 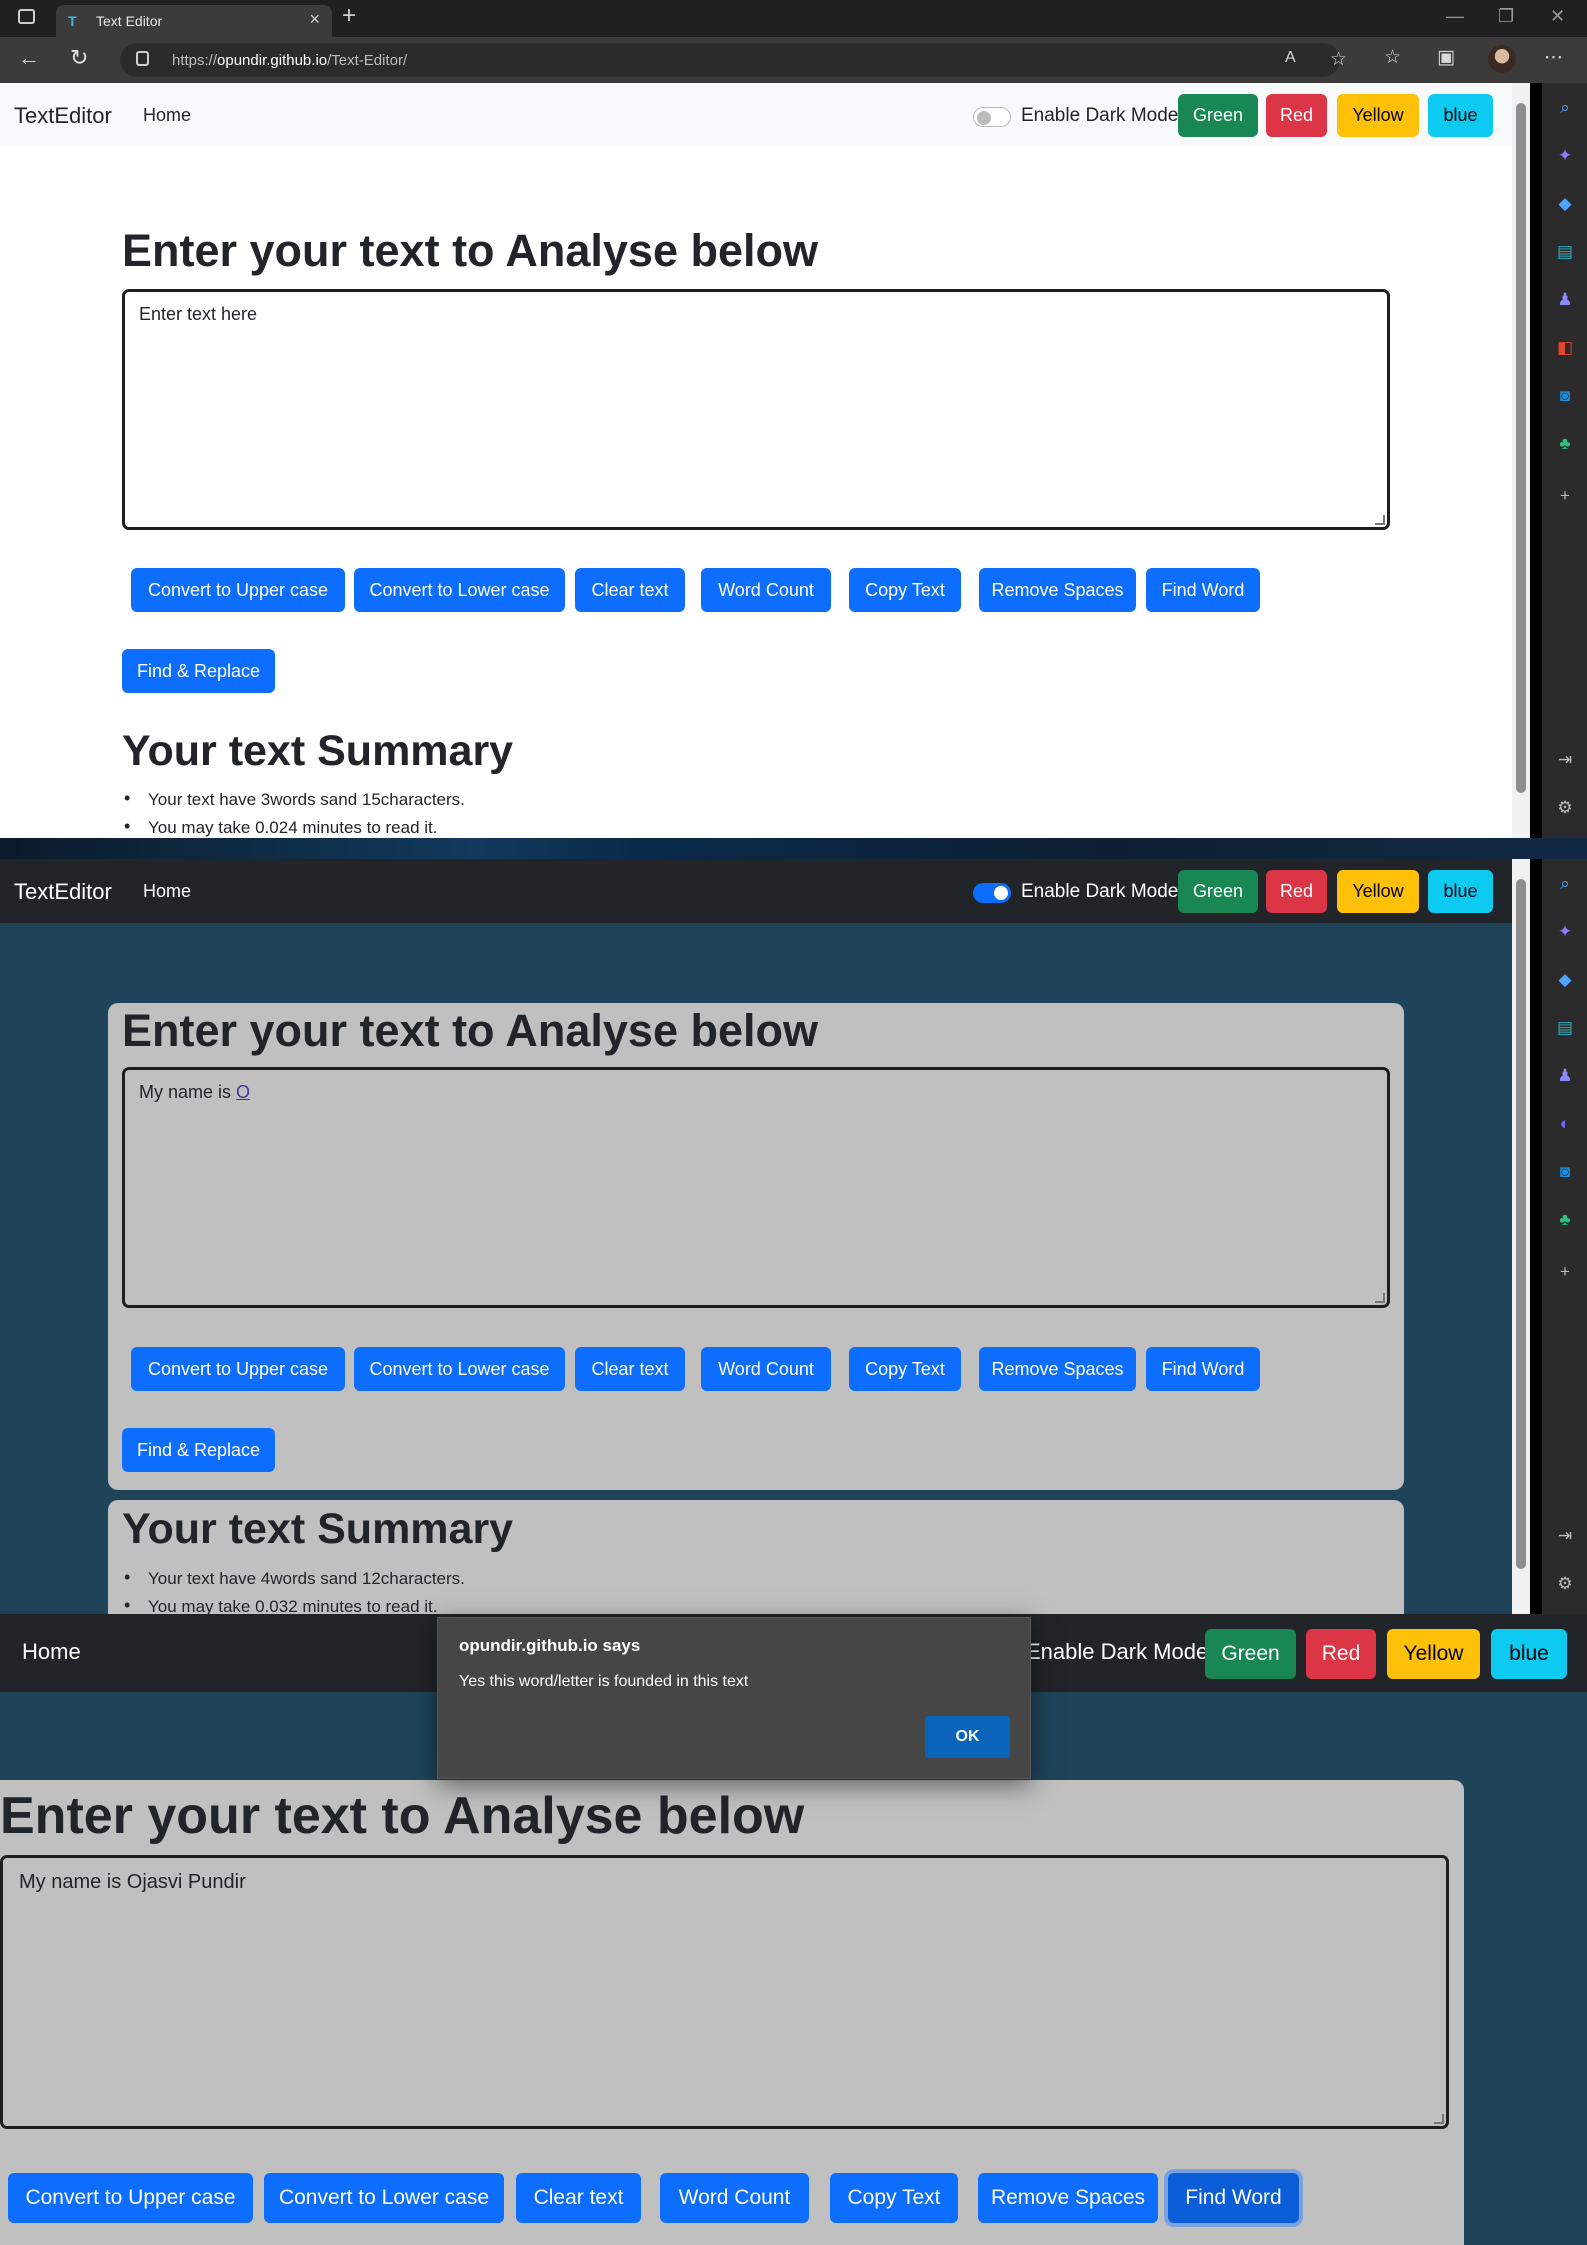 I want to click on new-tab-icon: +, so click(x=349, y=16).